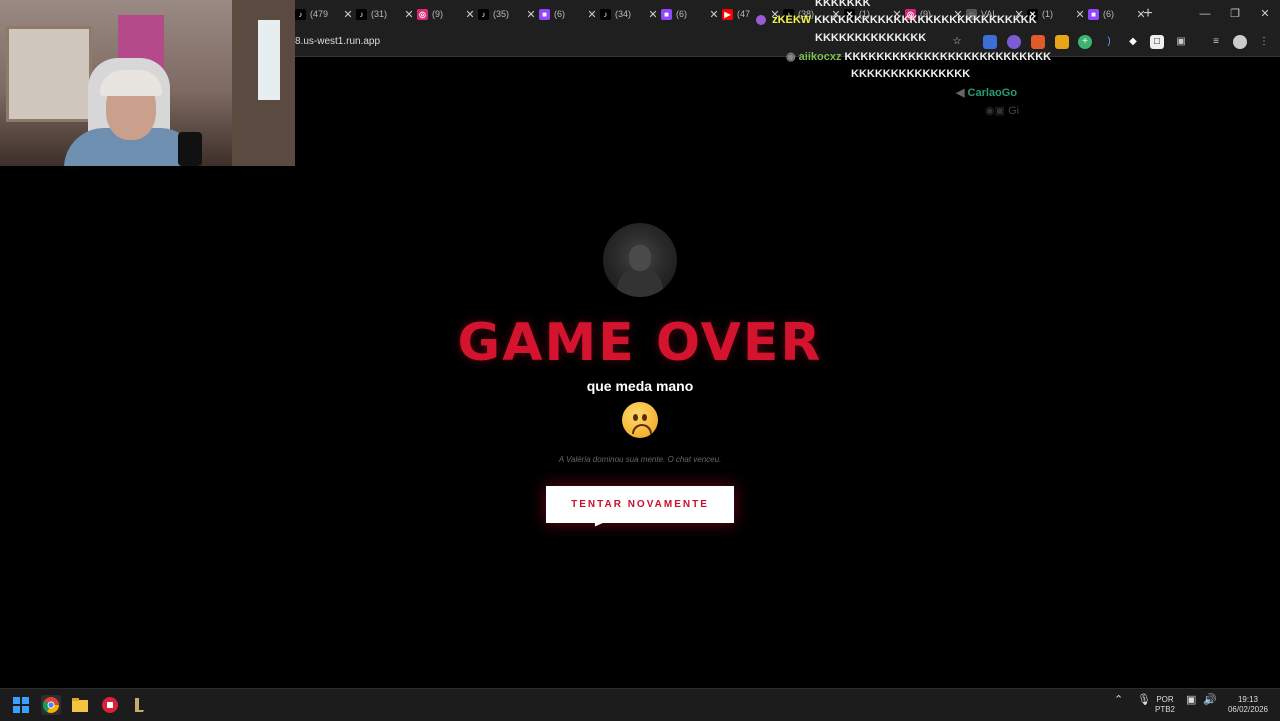 The height and width of the screenshot is (721, 1280). I want to click on language-code: POR, so click(1165, 699).